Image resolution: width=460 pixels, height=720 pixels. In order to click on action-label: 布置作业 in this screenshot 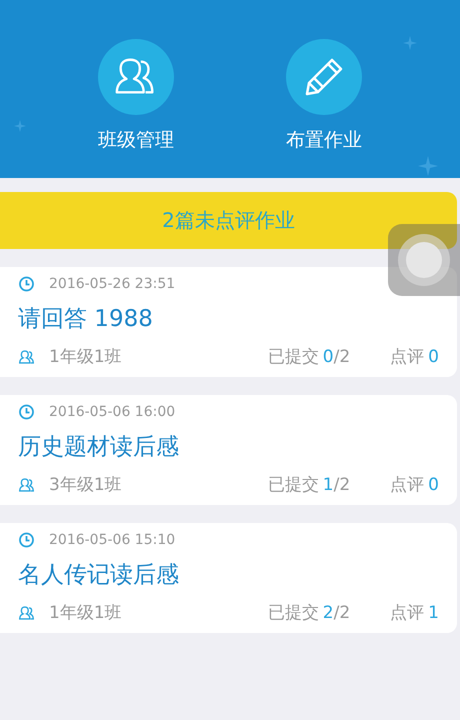, I will do `click(324, 140)`.